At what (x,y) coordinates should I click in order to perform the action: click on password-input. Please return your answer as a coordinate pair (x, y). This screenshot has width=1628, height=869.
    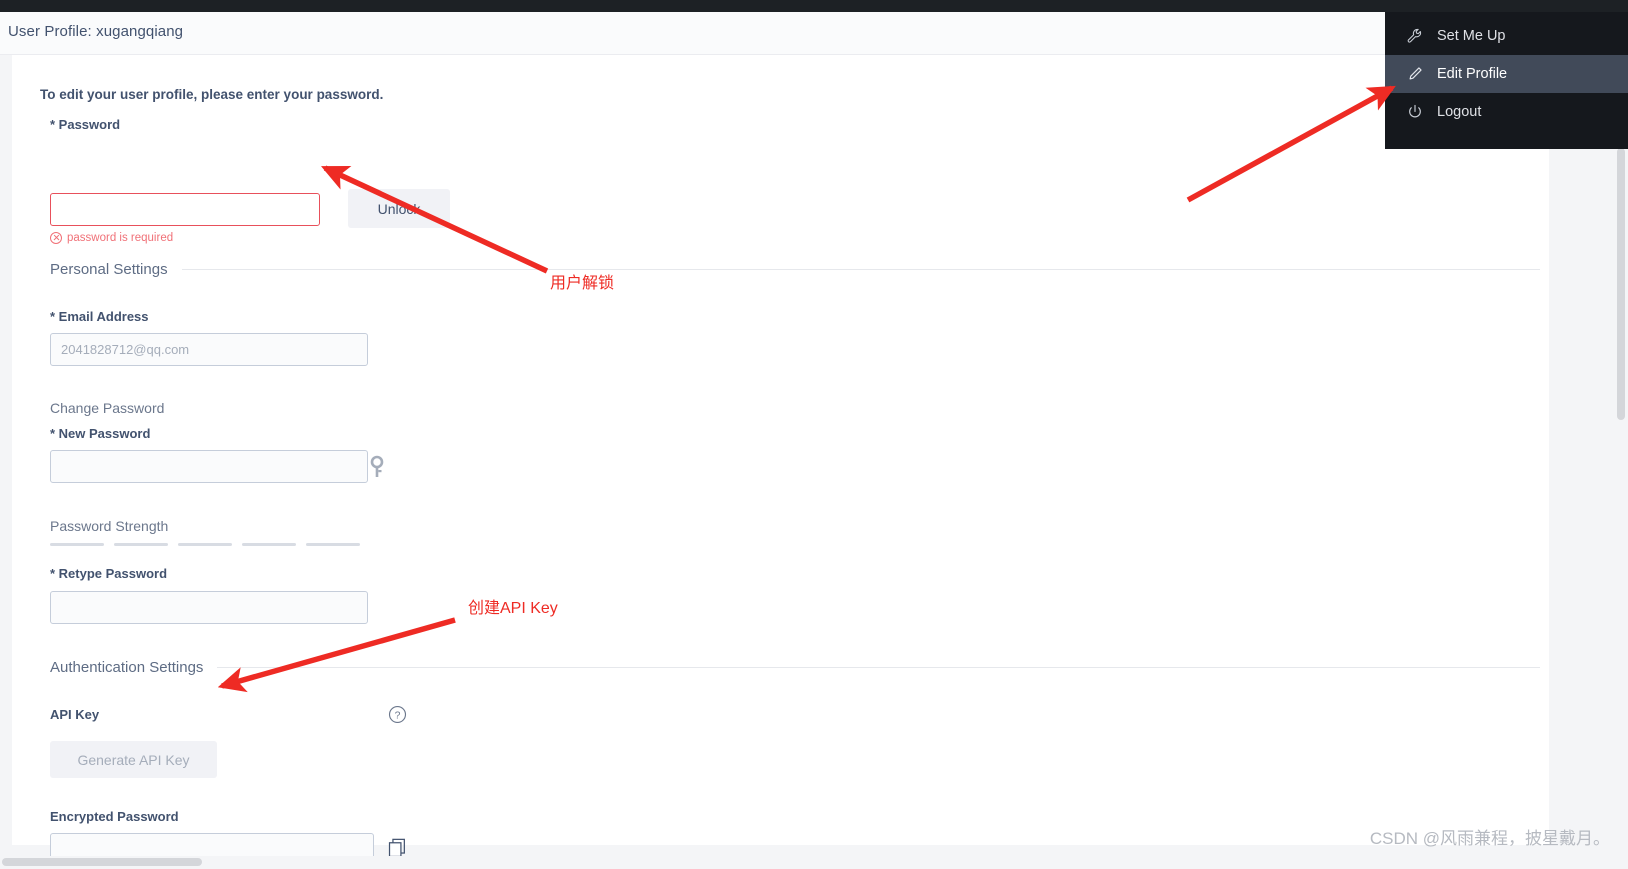
    Looking at the image, I should click on (185, 209).